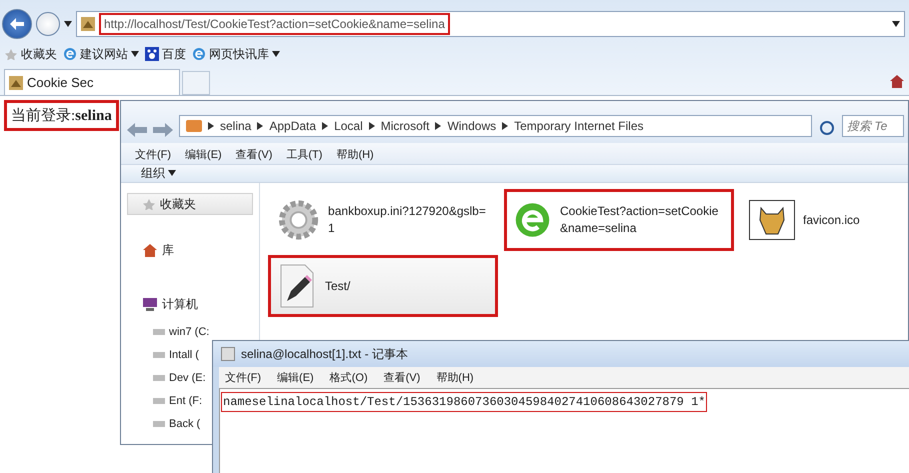  I want to click on breadcrumb-item: selina, so click(236, 125).